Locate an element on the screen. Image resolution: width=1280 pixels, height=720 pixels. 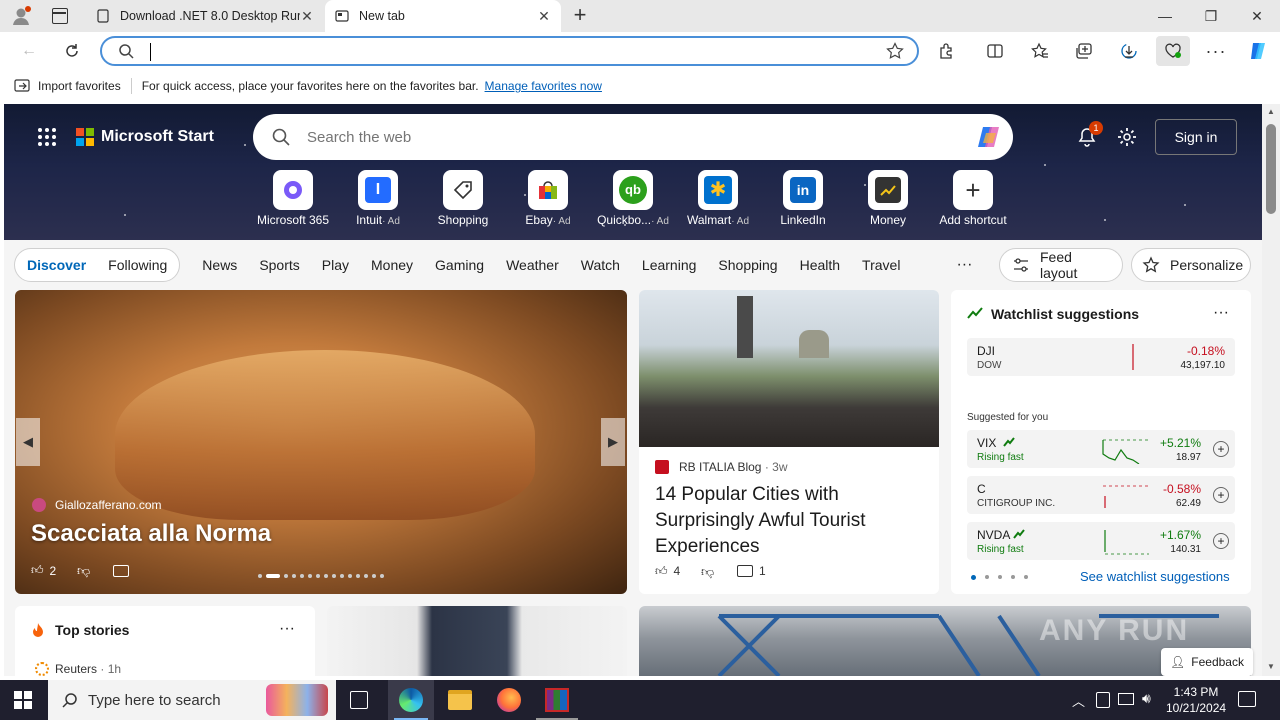
collections-icon is located at coordinates (1084, 51).